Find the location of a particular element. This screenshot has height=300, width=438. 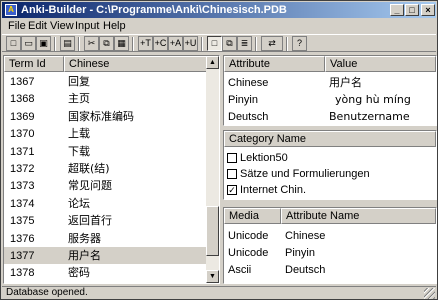

add-unicode-icon: +U is located at coordinates (190, 43).